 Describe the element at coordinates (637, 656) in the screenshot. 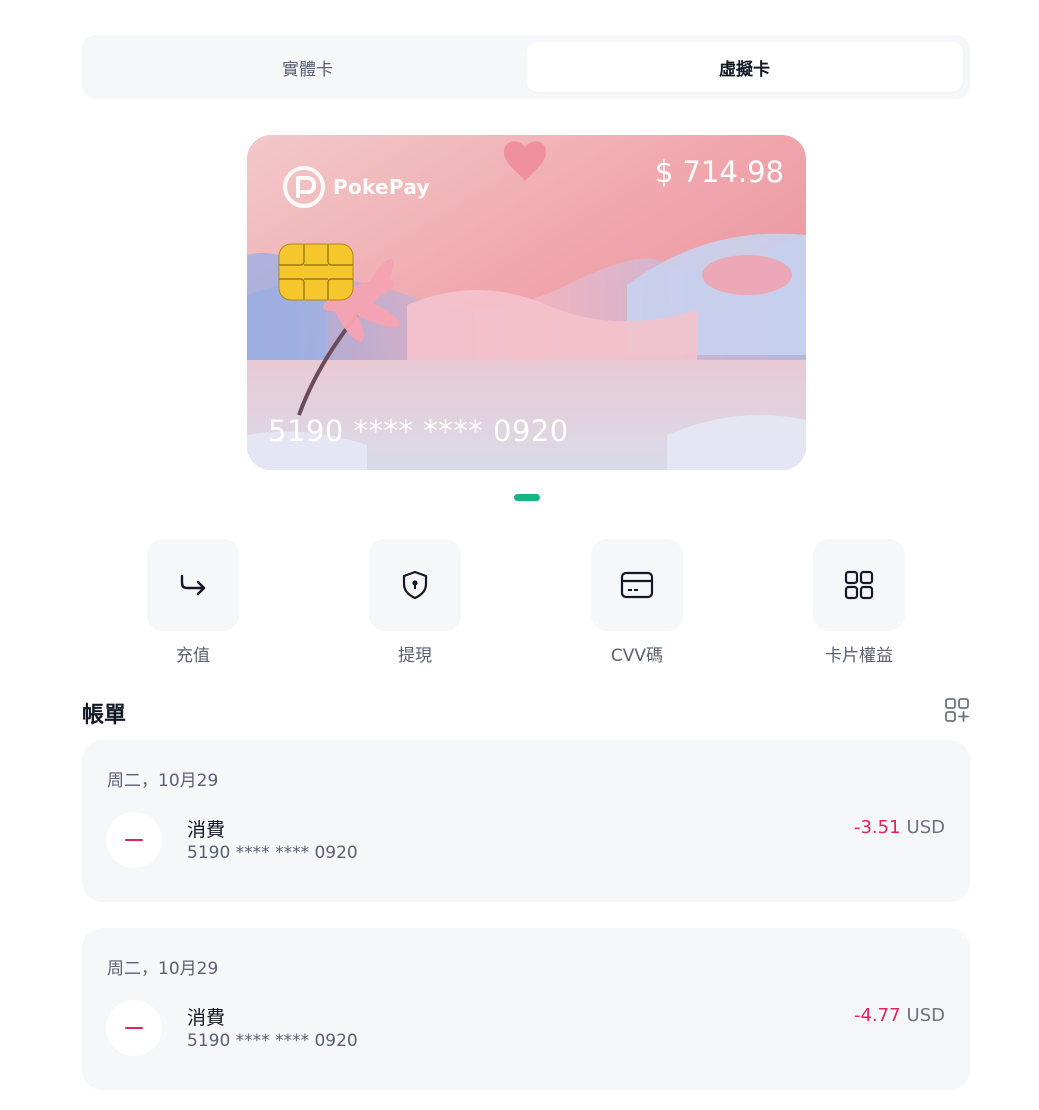

I see `action-cvv-label: CVV碼` at that location.